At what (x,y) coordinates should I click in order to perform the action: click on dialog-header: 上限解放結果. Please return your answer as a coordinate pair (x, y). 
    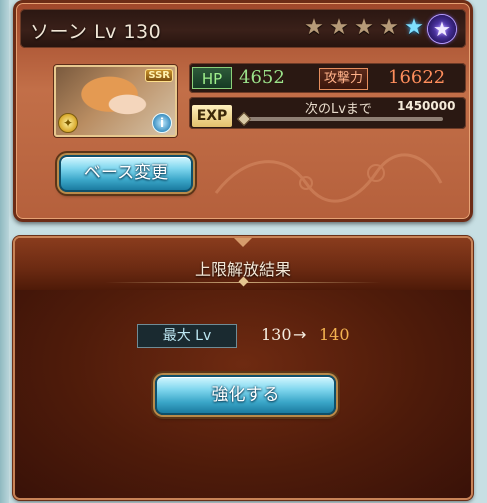
    Looking at the image, I should click on (243, 264).